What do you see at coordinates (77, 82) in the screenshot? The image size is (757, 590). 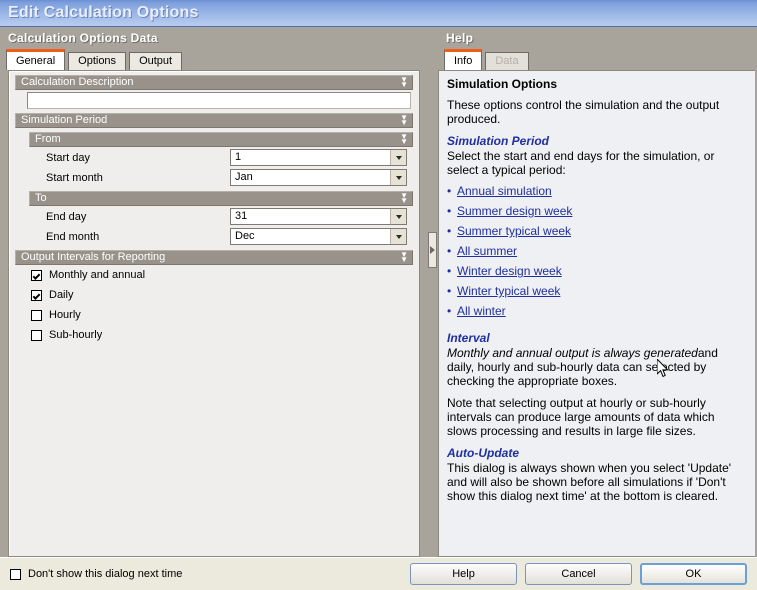 I see `section-label: Calculation Description` at bounding box center [77, 82].